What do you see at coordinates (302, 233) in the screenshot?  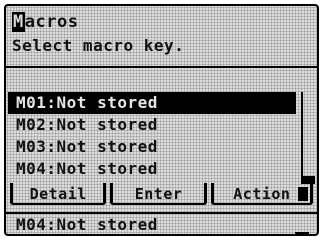 I see `scroll-indicator-icon` at bounding box center [302, 233].